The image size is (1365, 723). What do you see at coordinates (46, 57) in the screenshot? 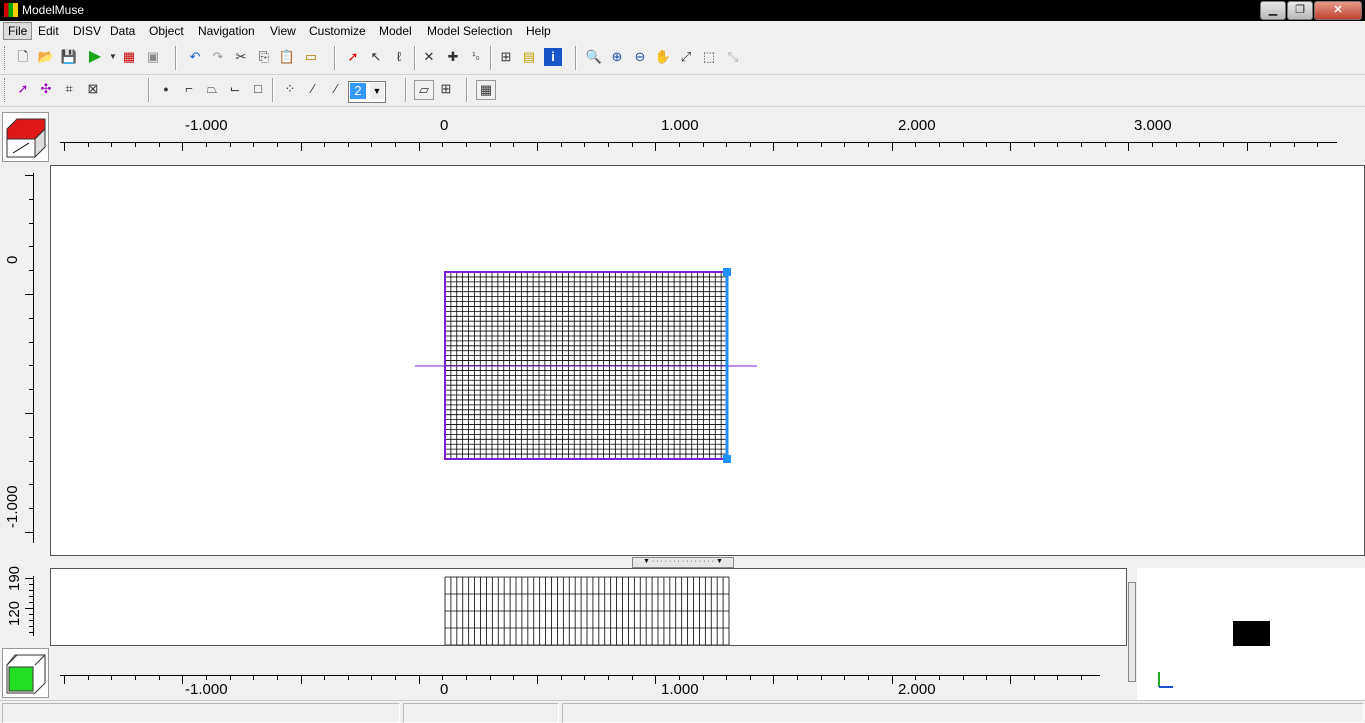
I see `open-file-icon: 📂` at bounding box center [46, 57].